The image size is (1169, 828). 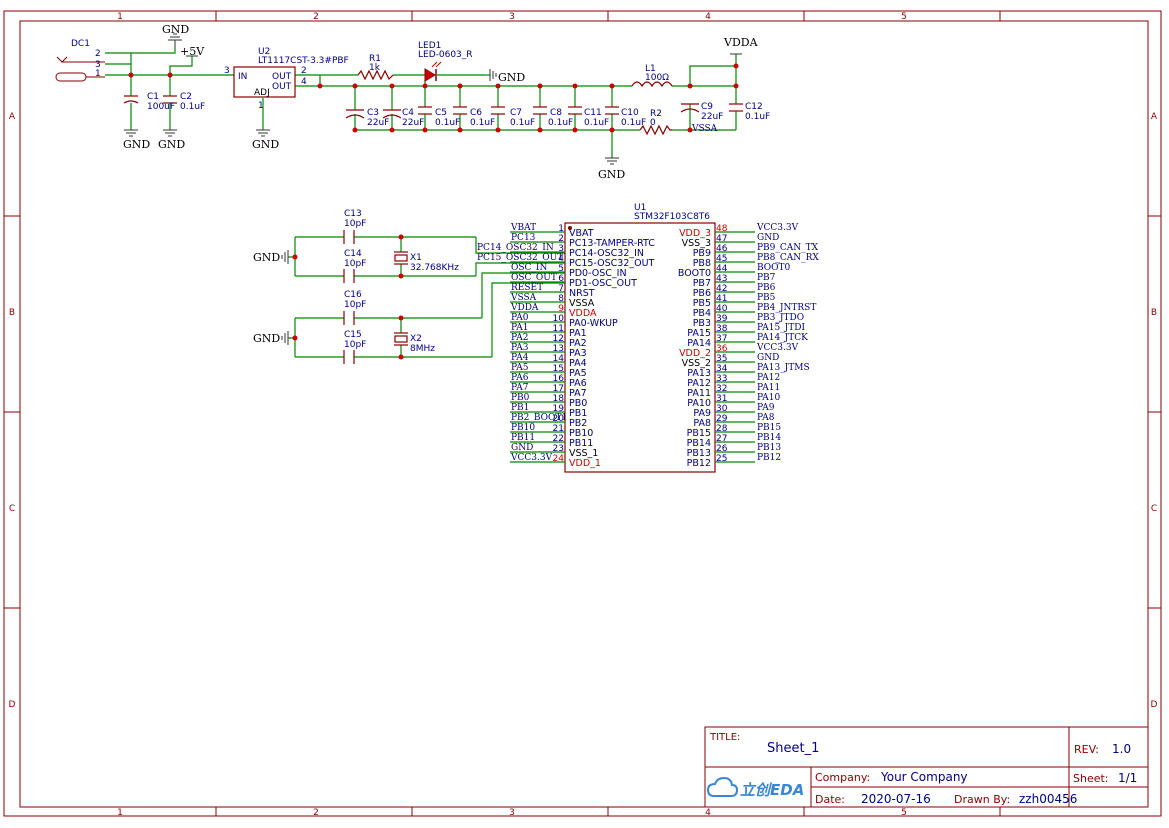 I want to click on cap-val: 22uF, so click(x=712, y=117).